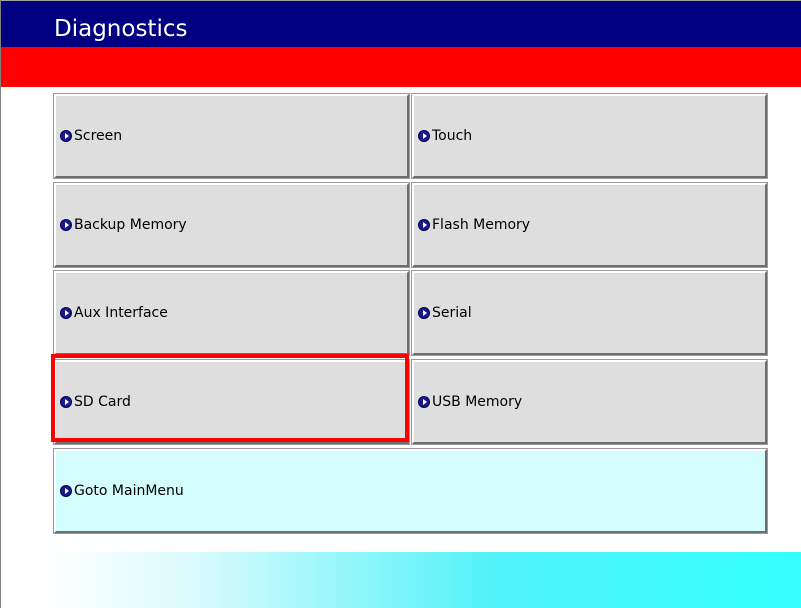 This screenshot has height=608, width=801. Describe the element at coordinates (452, 136) in the screenshot. I see `touch-button-label: Touch` at that location.